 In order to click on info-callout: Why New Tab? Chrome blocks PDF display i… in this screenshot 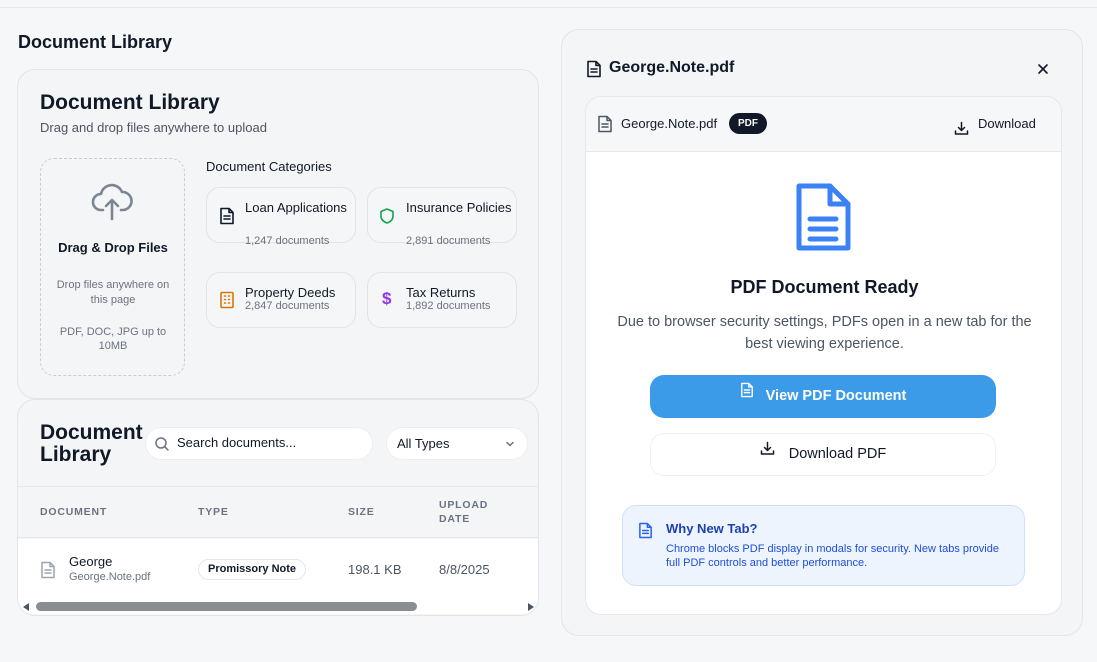, I will do `click(823, 545)`.